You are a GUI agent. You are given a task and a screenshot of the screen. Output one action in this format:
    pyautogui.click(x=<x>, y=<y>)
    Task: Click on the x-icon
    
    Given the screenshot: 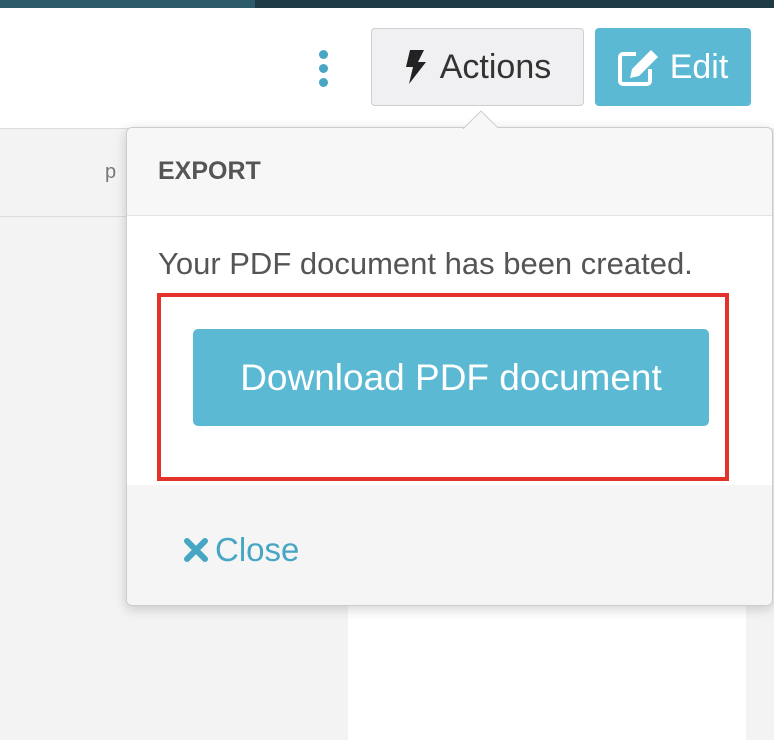 What is the action you would take?
    pyautogui.click(x=196, y=550)
    